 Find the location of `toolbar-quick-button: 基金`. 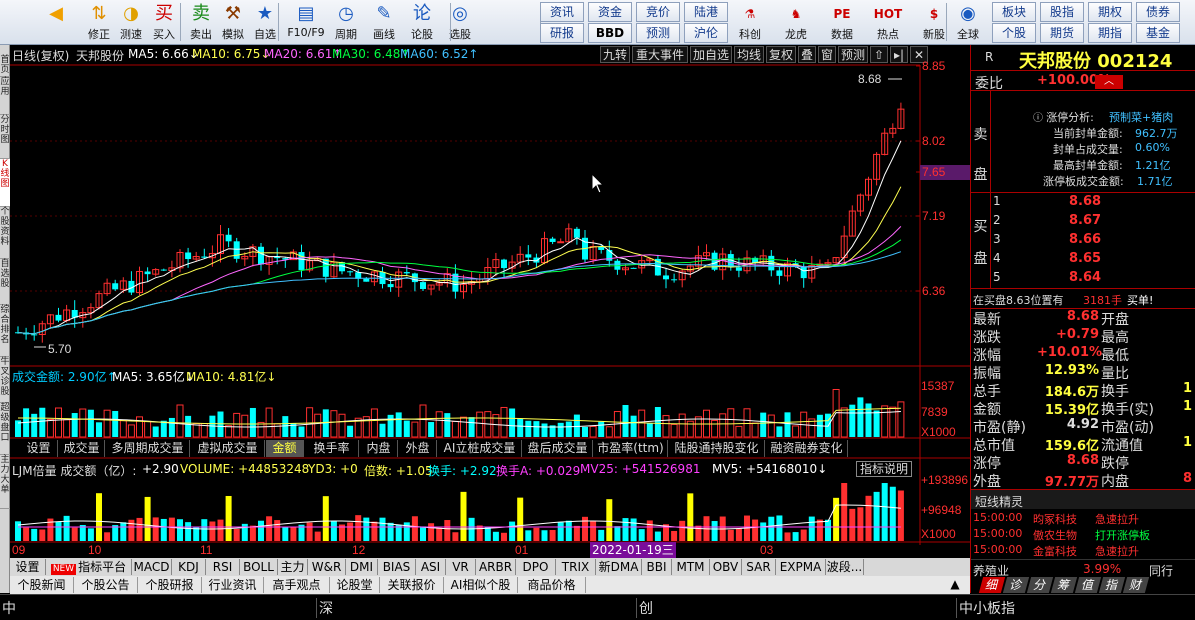

toolbar-quick-button: 基金 is located at coordinates (1158, 33).